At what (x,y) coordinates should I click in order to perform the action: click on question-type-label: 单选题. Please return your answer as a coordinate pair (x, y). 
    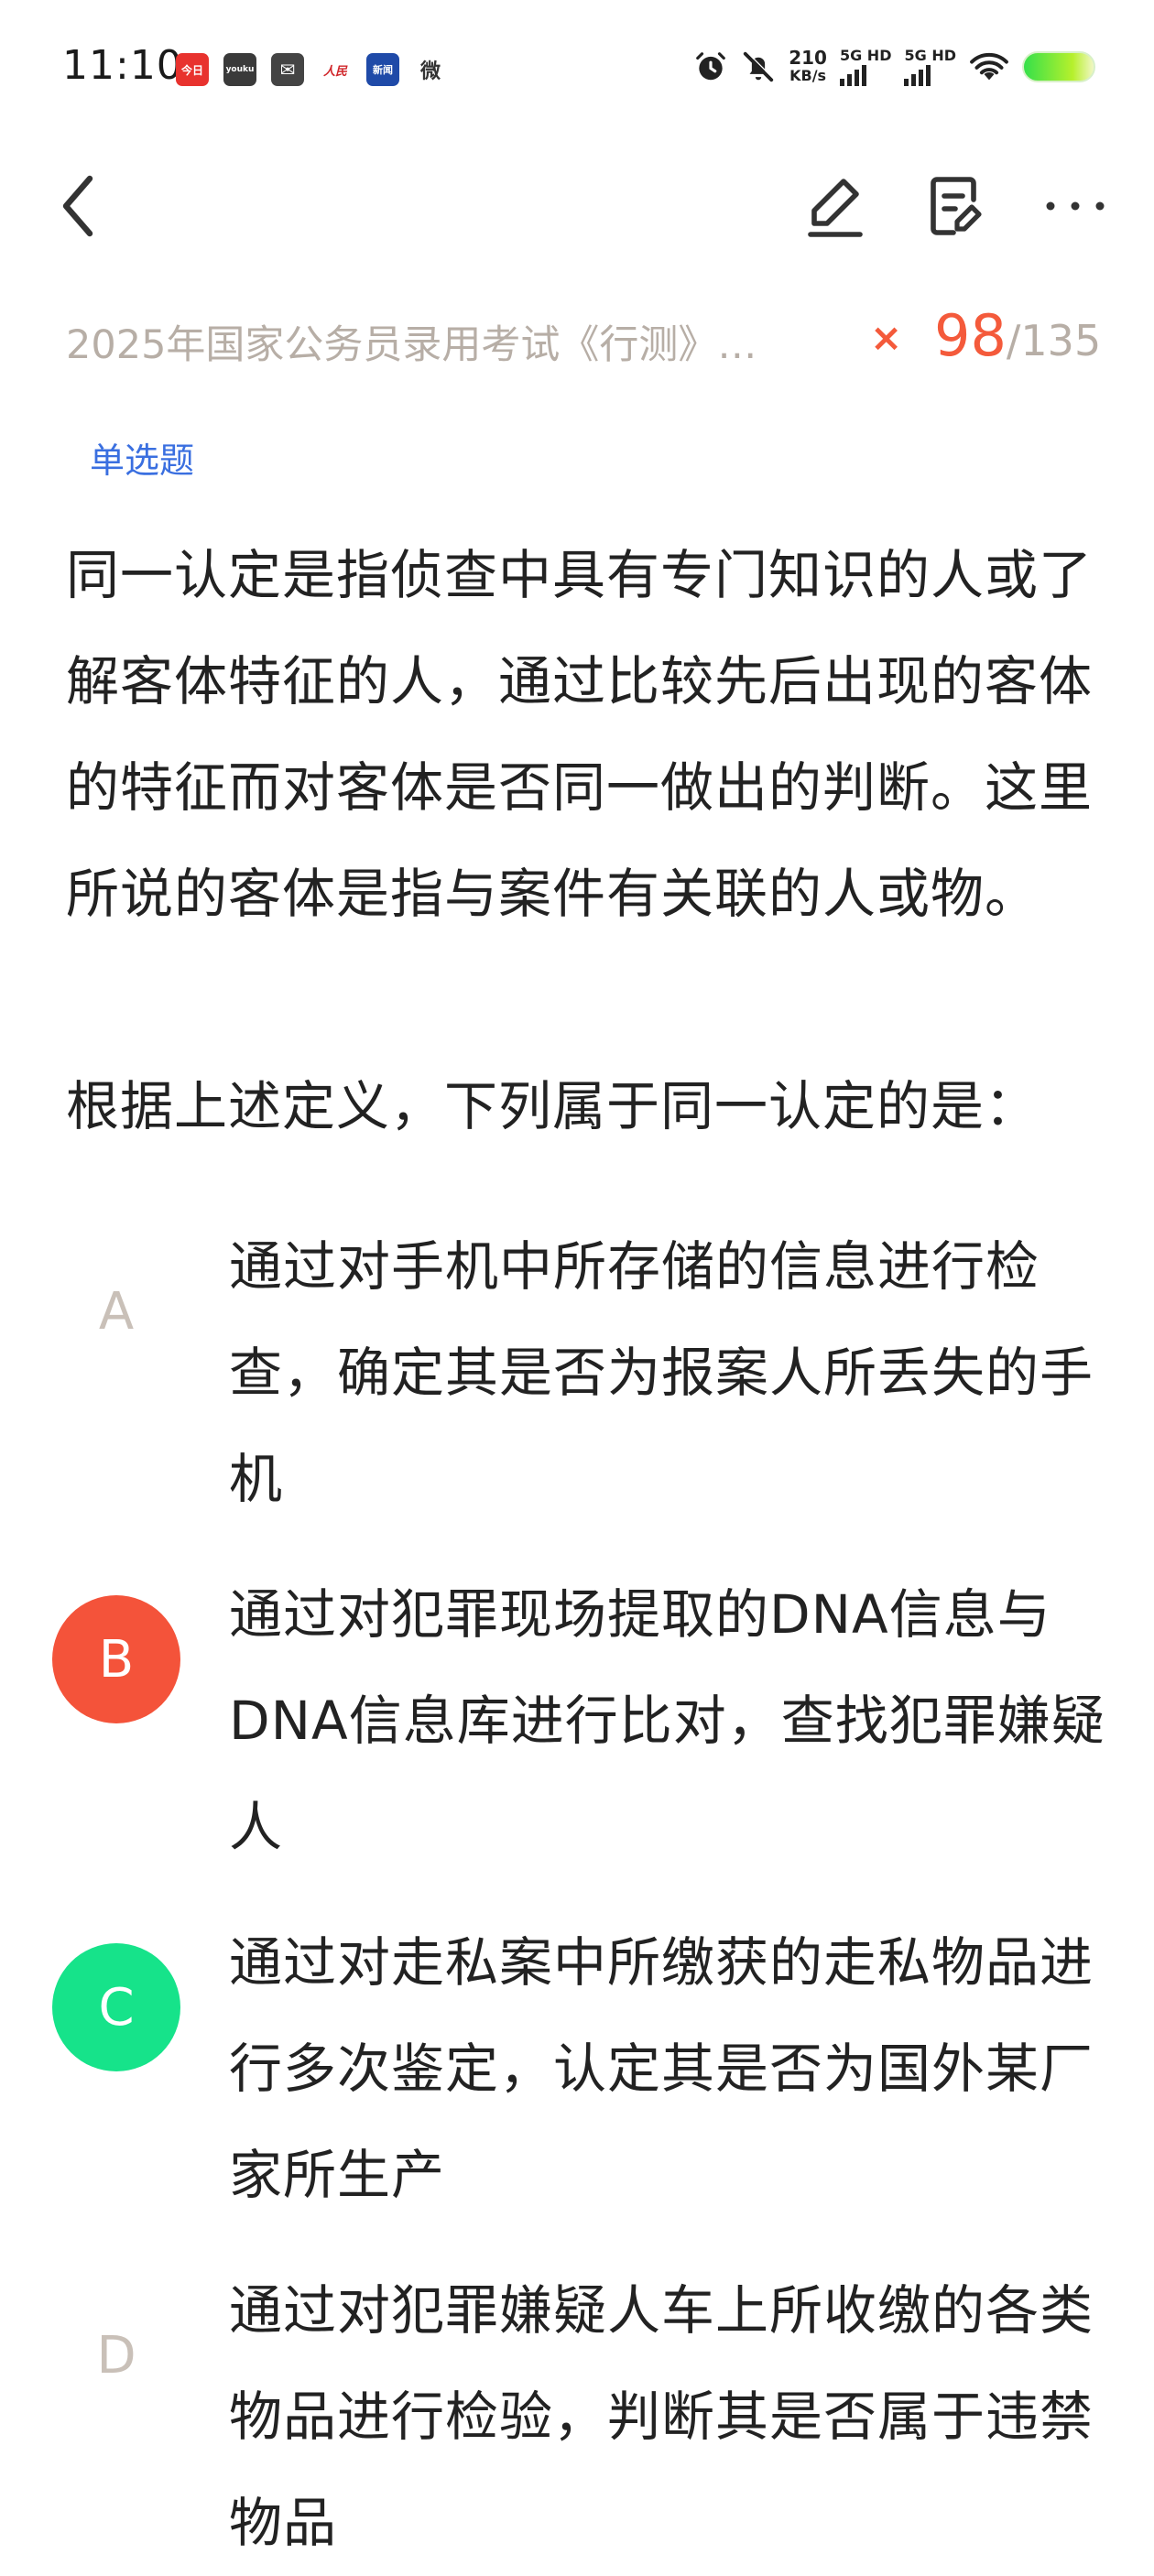
    Looking at the image, I should click on (142, 460).